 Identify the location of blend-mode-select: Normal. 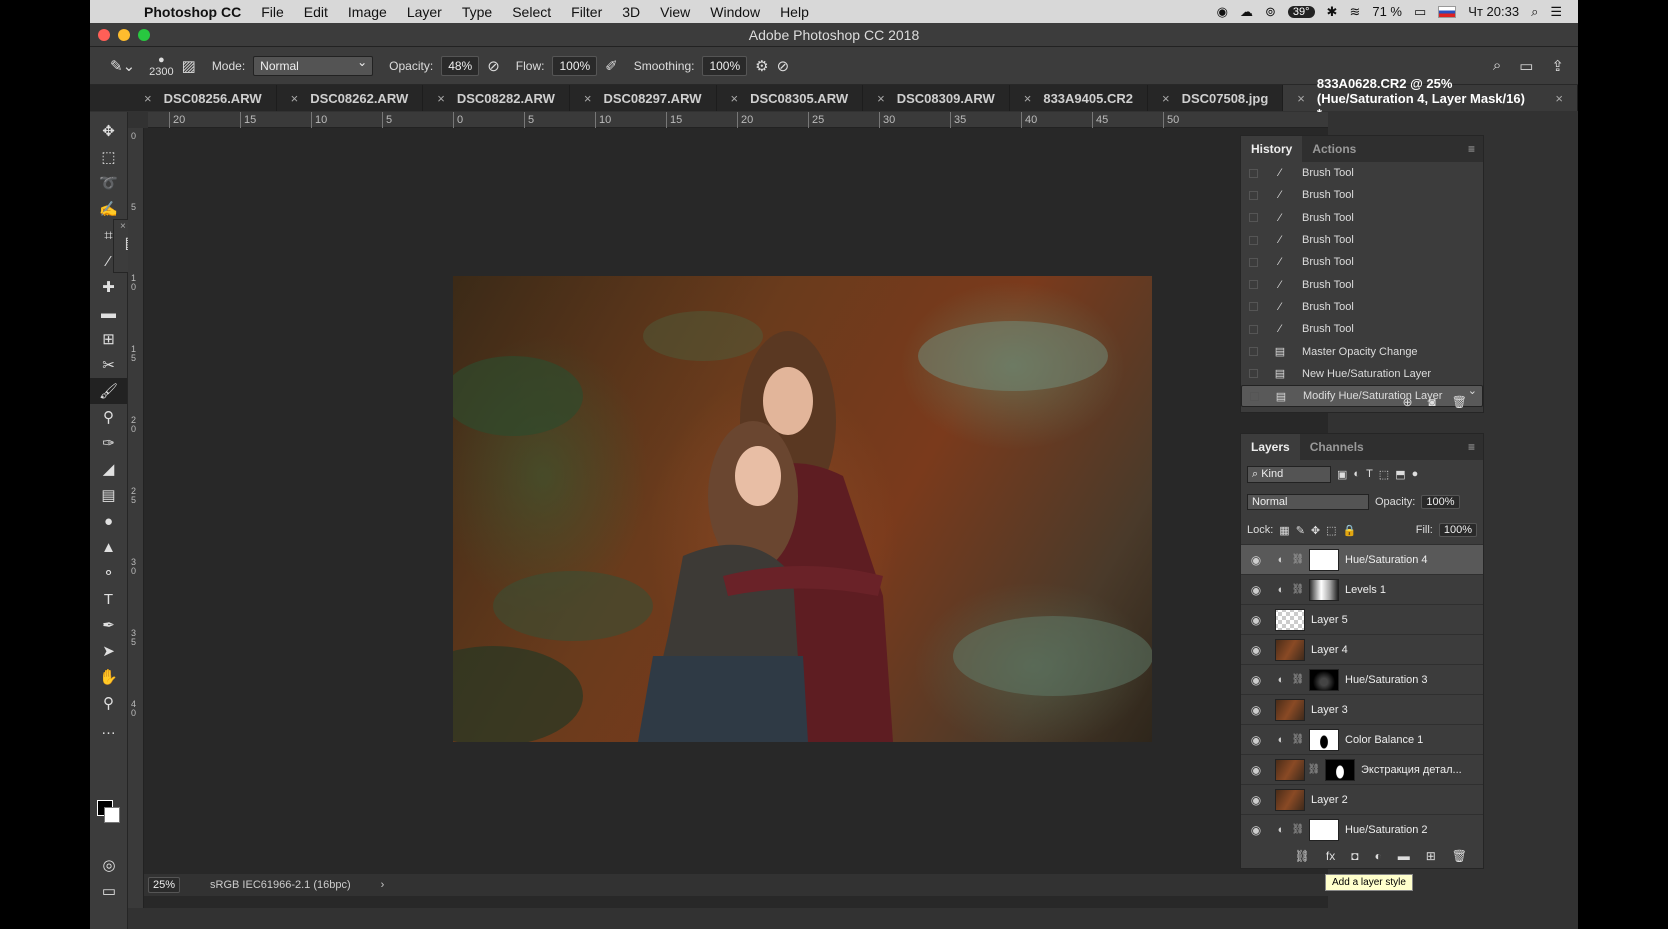
(1308, 502).